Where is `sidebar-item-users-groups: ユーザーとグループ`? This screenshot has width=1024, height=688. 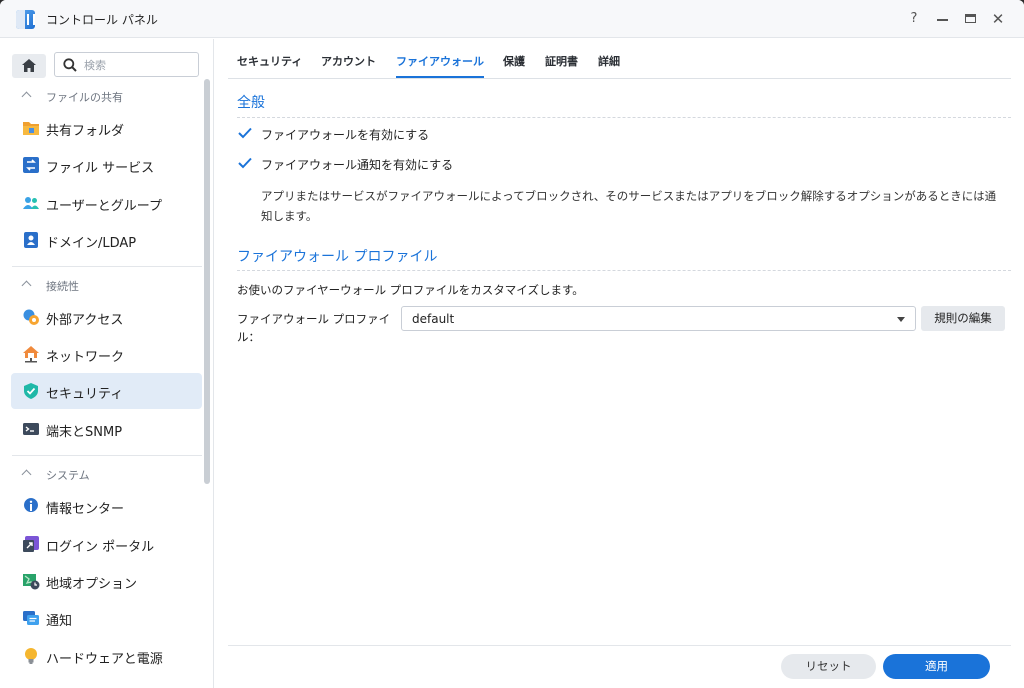
sidebar-item-users-groups: ユーザーとグループ is located at coordinates (106, 203).